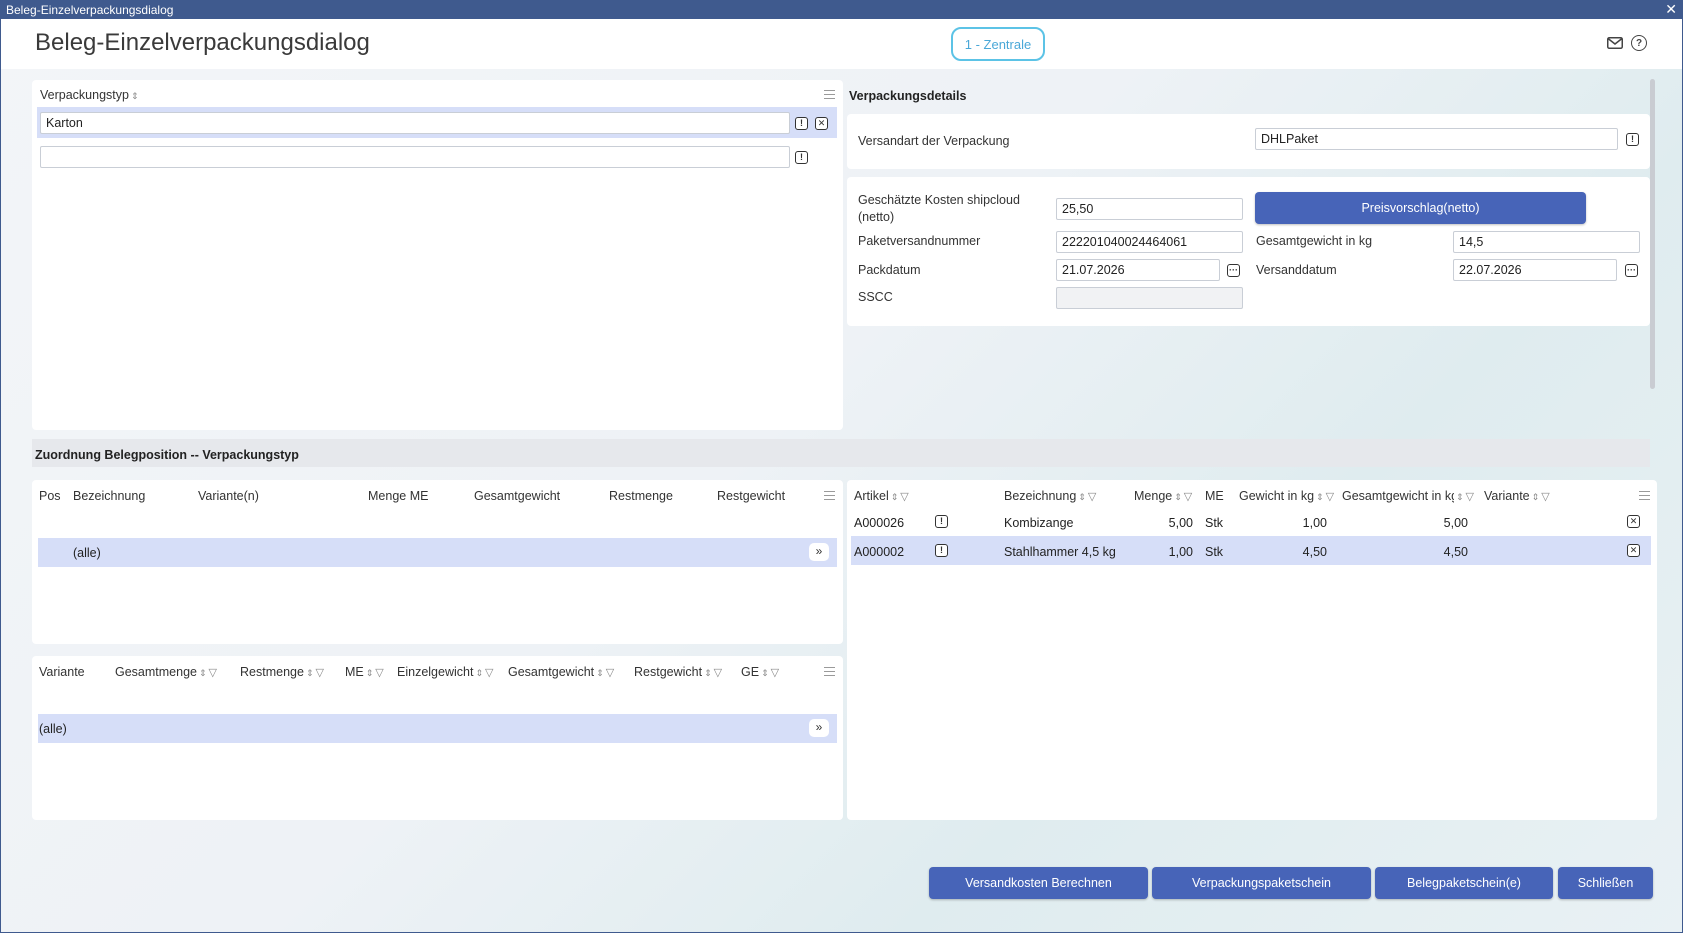 Image resolution: width=1683 pixels, height=933 pixels. What do you see at coordinates (1248, 141) in the screenshot?
I see `versandart-card: Versandart der Verpackung DHLPaket !` at bounding box center [1248, 141].